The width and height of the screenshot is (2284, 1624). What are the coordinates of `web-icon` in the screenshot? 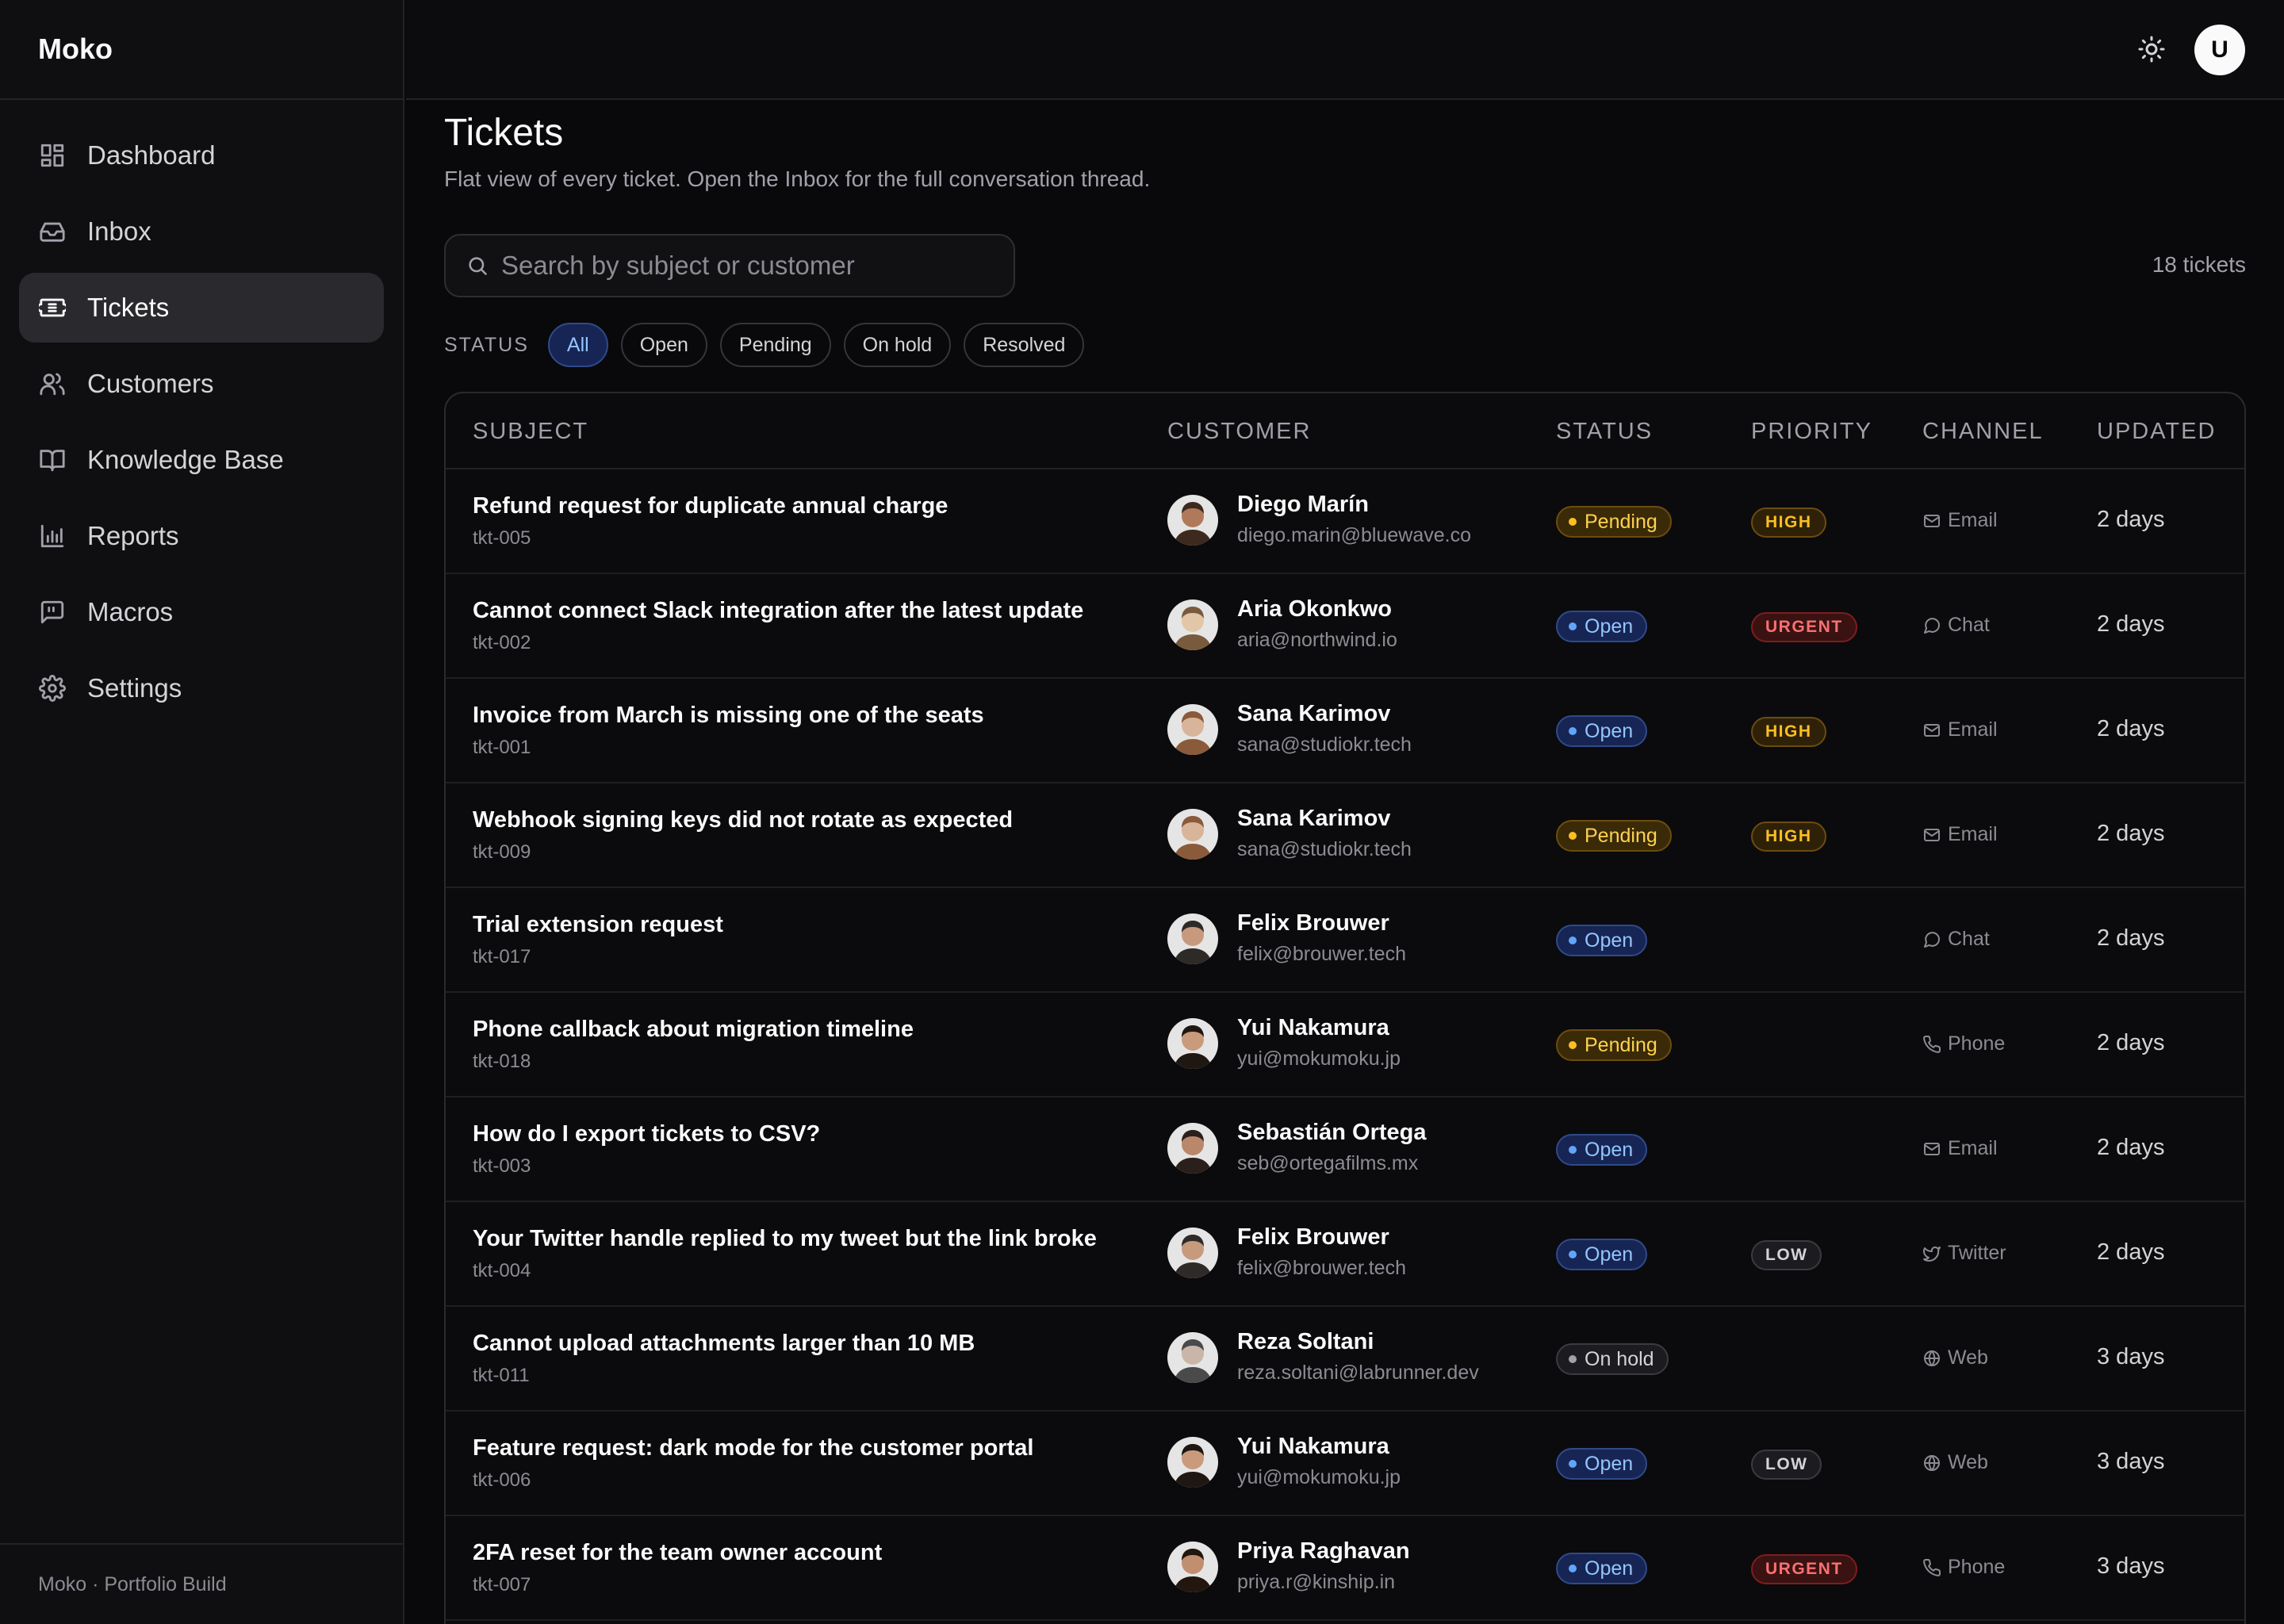 It's located at (1935, 1358).